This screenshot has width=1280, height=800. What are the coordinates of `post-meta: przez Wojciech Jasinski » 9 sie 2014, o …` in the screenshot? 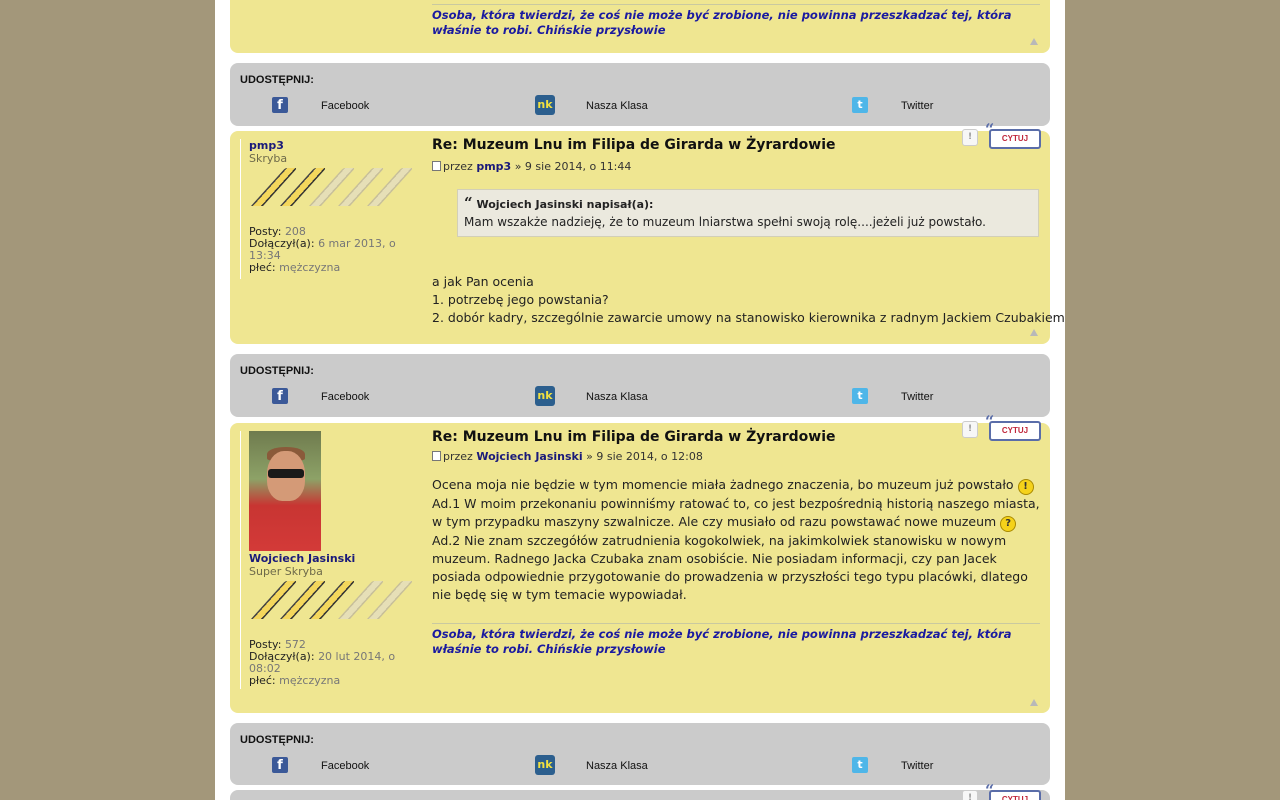 It's located at (567, 456).